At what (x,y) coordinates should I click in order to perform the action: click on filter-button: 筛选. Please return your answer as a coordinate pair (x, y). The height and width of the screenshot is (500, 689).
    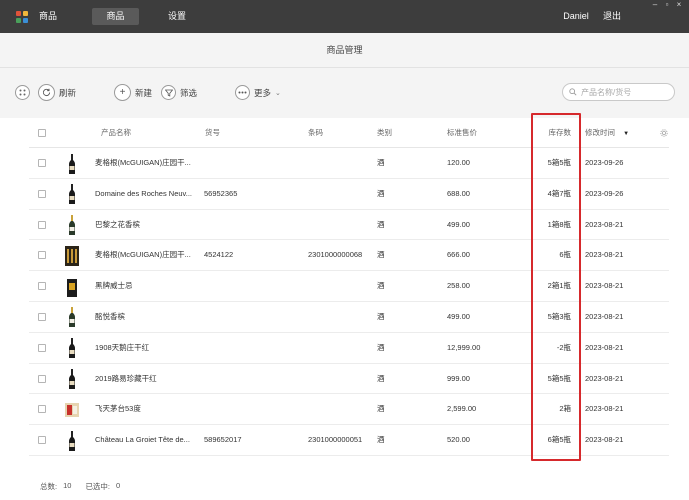
    Looking at the image, I should click on (179, 92).